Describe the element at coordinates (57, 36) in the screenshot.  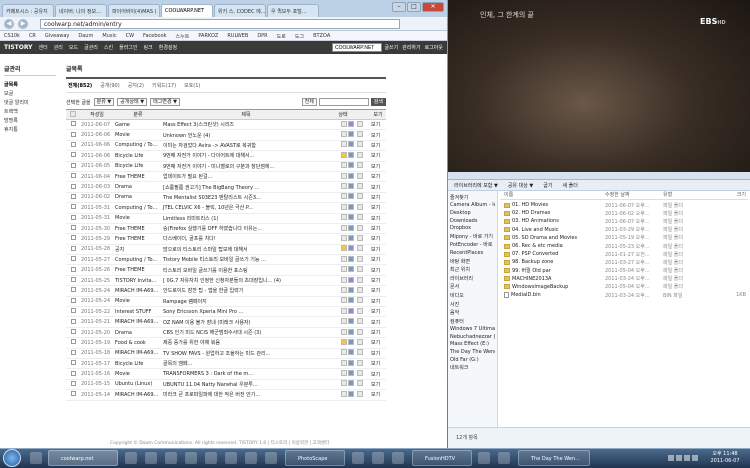
I see `bookmark: Giveaway` at that location.